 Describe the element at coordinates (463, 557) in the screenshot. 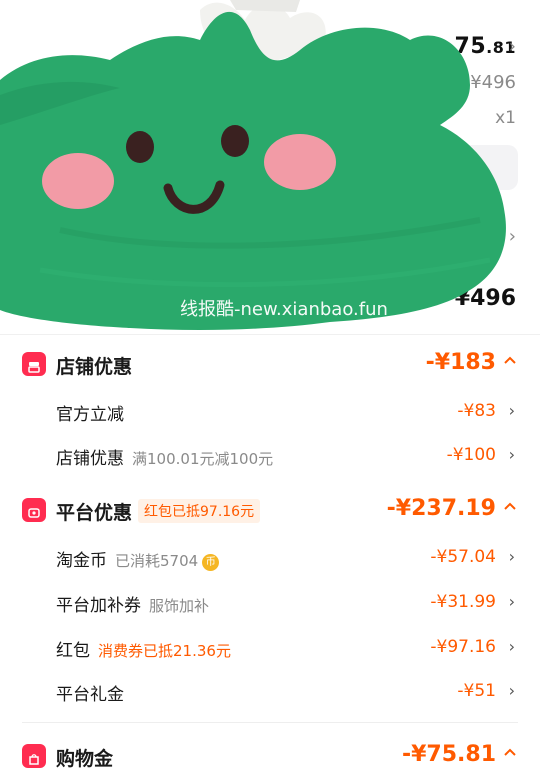

I see `item-amount: -¥57.04` at that location.